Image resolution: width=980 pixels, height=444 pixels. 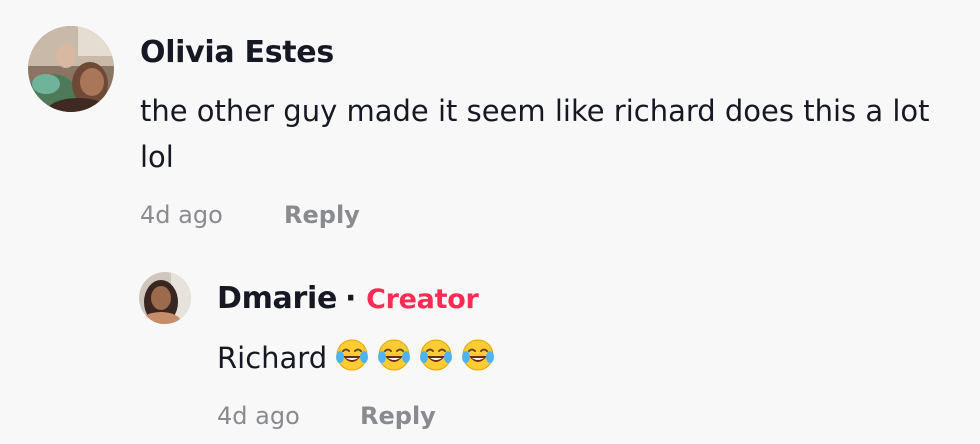 I want to click on creator-badge: Creator, so click(x=422, y=299).